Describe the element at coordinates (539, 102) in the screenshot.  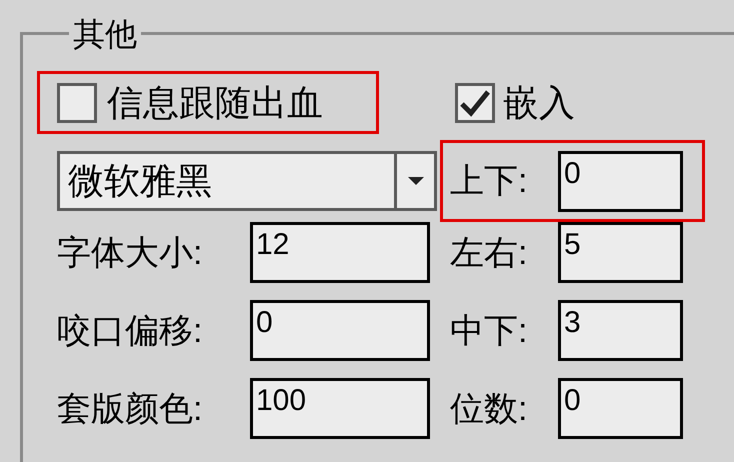
I see `checkbox-label: 嵌入` at that location.